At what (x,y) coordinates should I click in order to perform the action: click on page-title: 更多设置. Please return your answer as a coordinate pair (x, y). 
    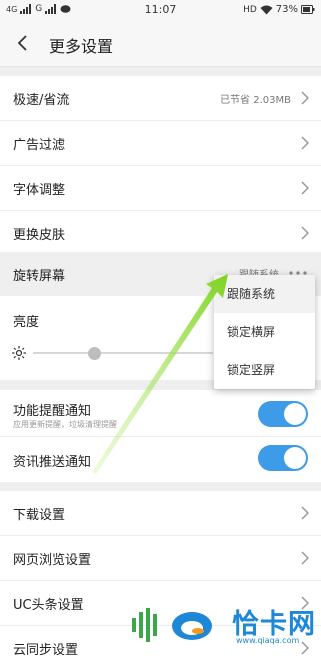
    Looking at the image, I should click on (81, 46).